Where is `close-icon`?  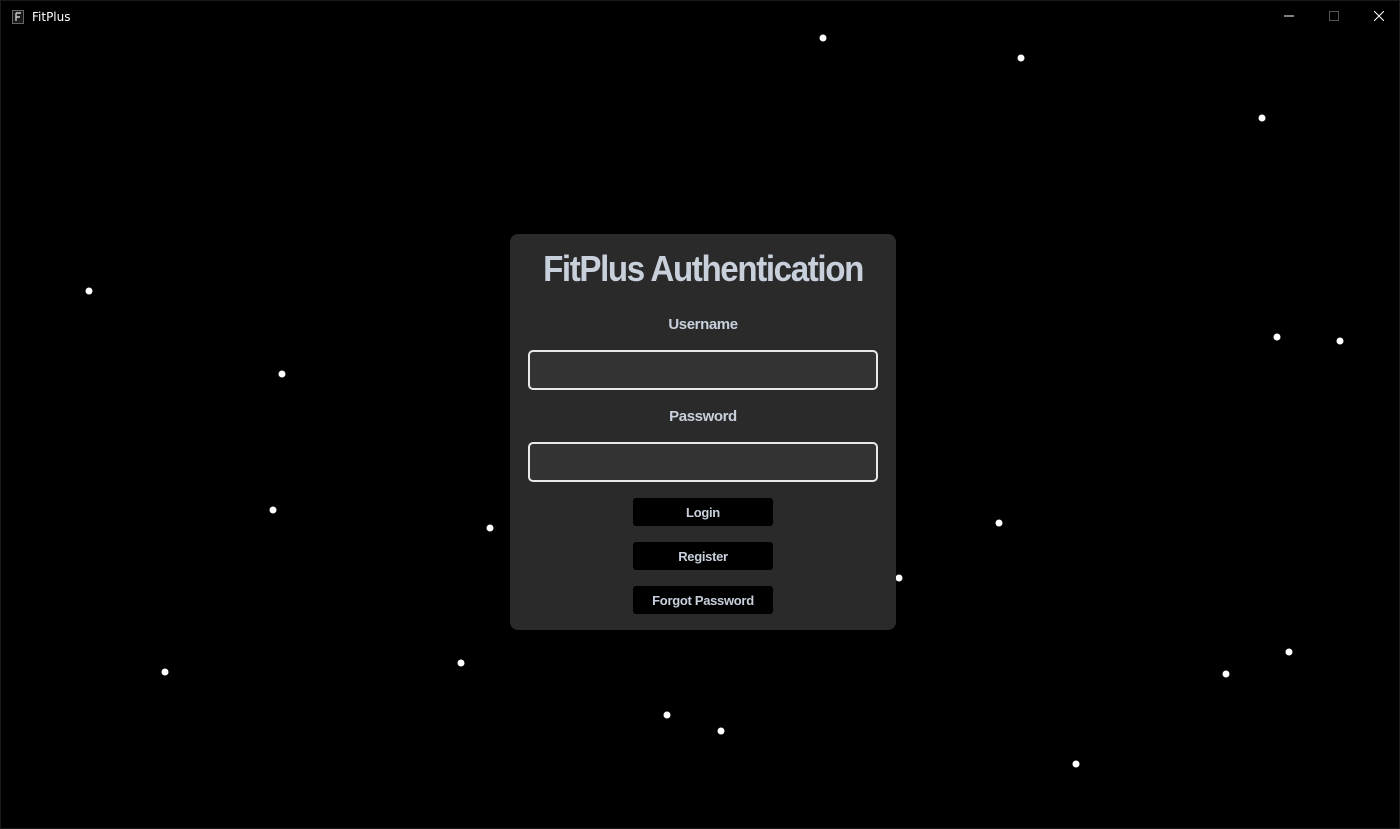 close-icon is located at coordinates (1378, 17).